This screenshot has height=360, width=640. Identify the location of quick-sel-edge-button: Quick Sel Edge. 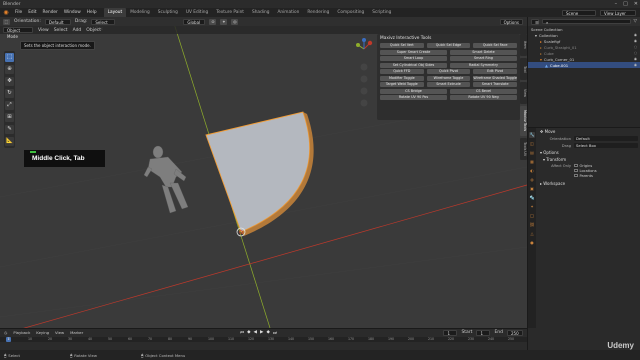
(448, 45).